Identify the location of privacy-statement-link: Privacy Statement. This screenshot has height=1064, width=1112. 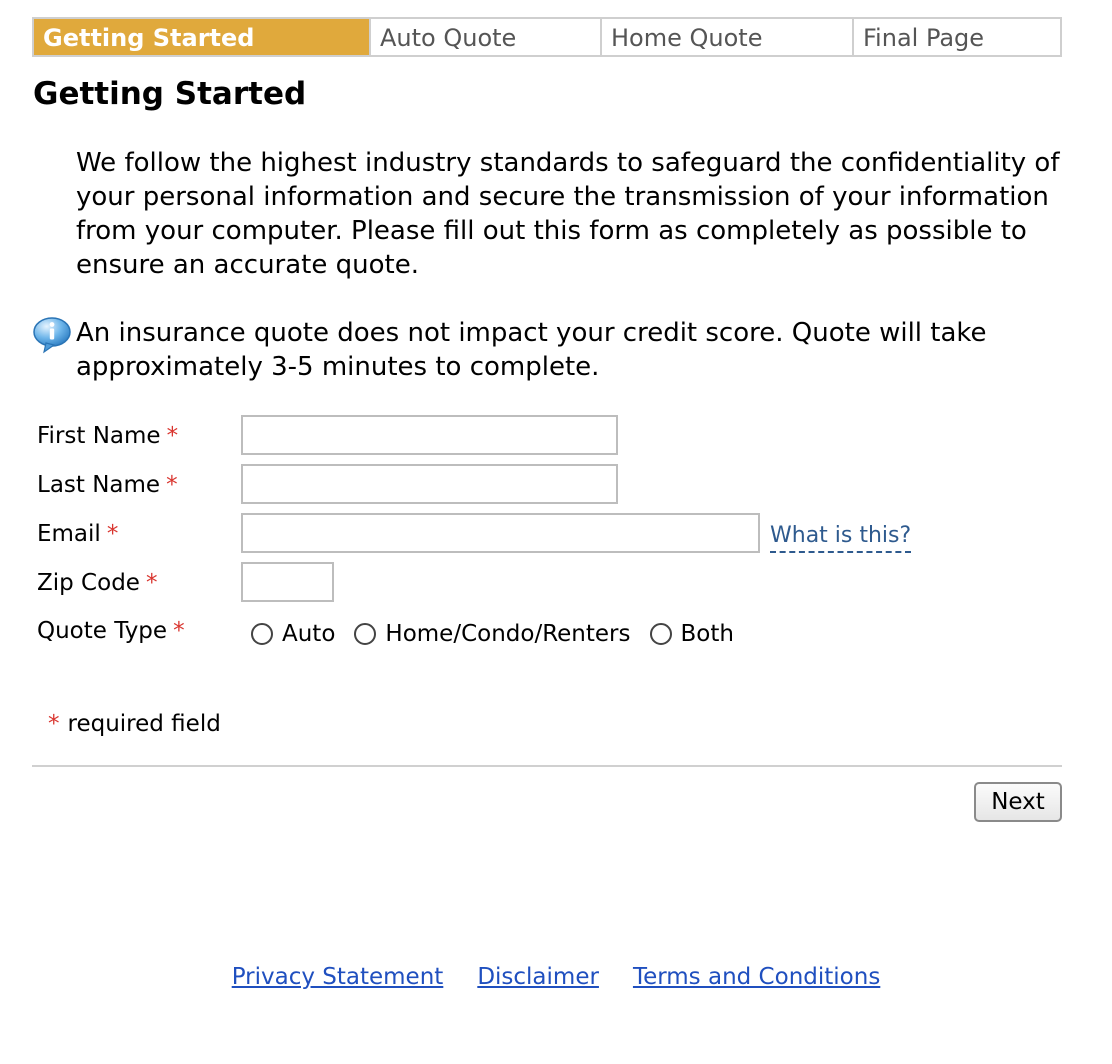
(338, 977).